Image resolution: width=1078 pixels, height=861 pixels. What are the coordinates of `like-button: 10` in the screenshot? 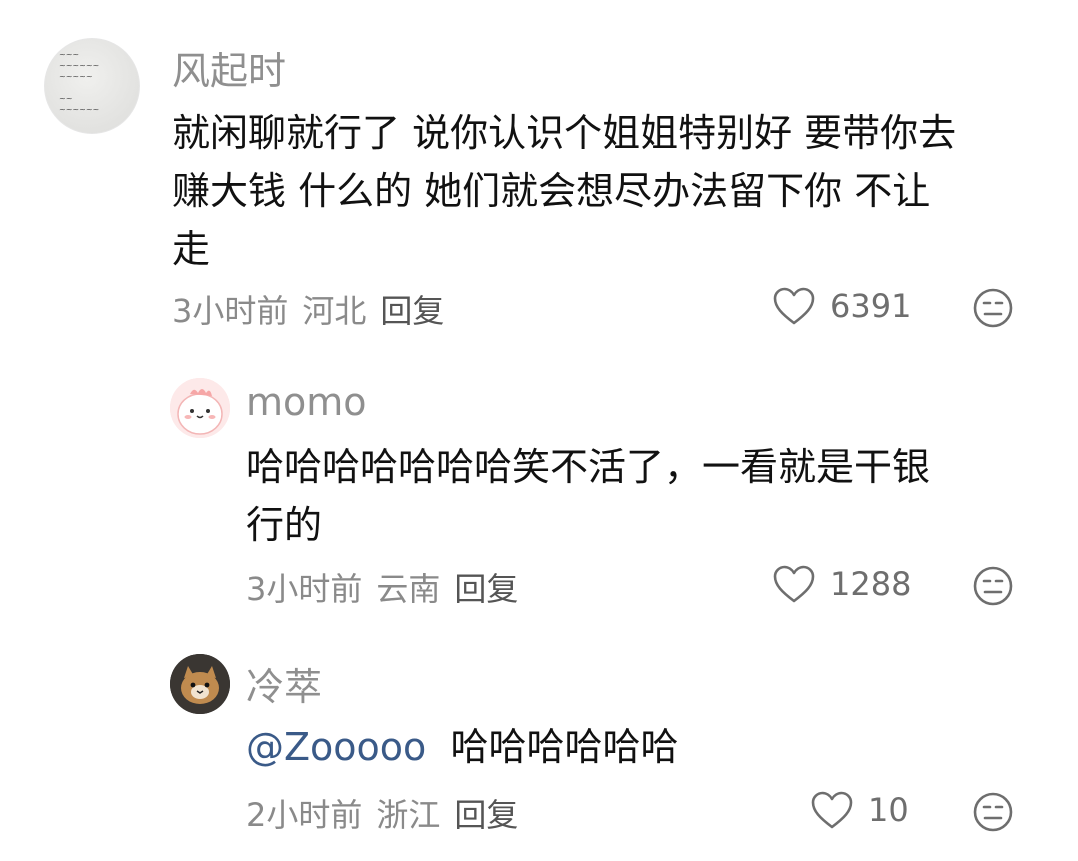 It's located at (859, 810).